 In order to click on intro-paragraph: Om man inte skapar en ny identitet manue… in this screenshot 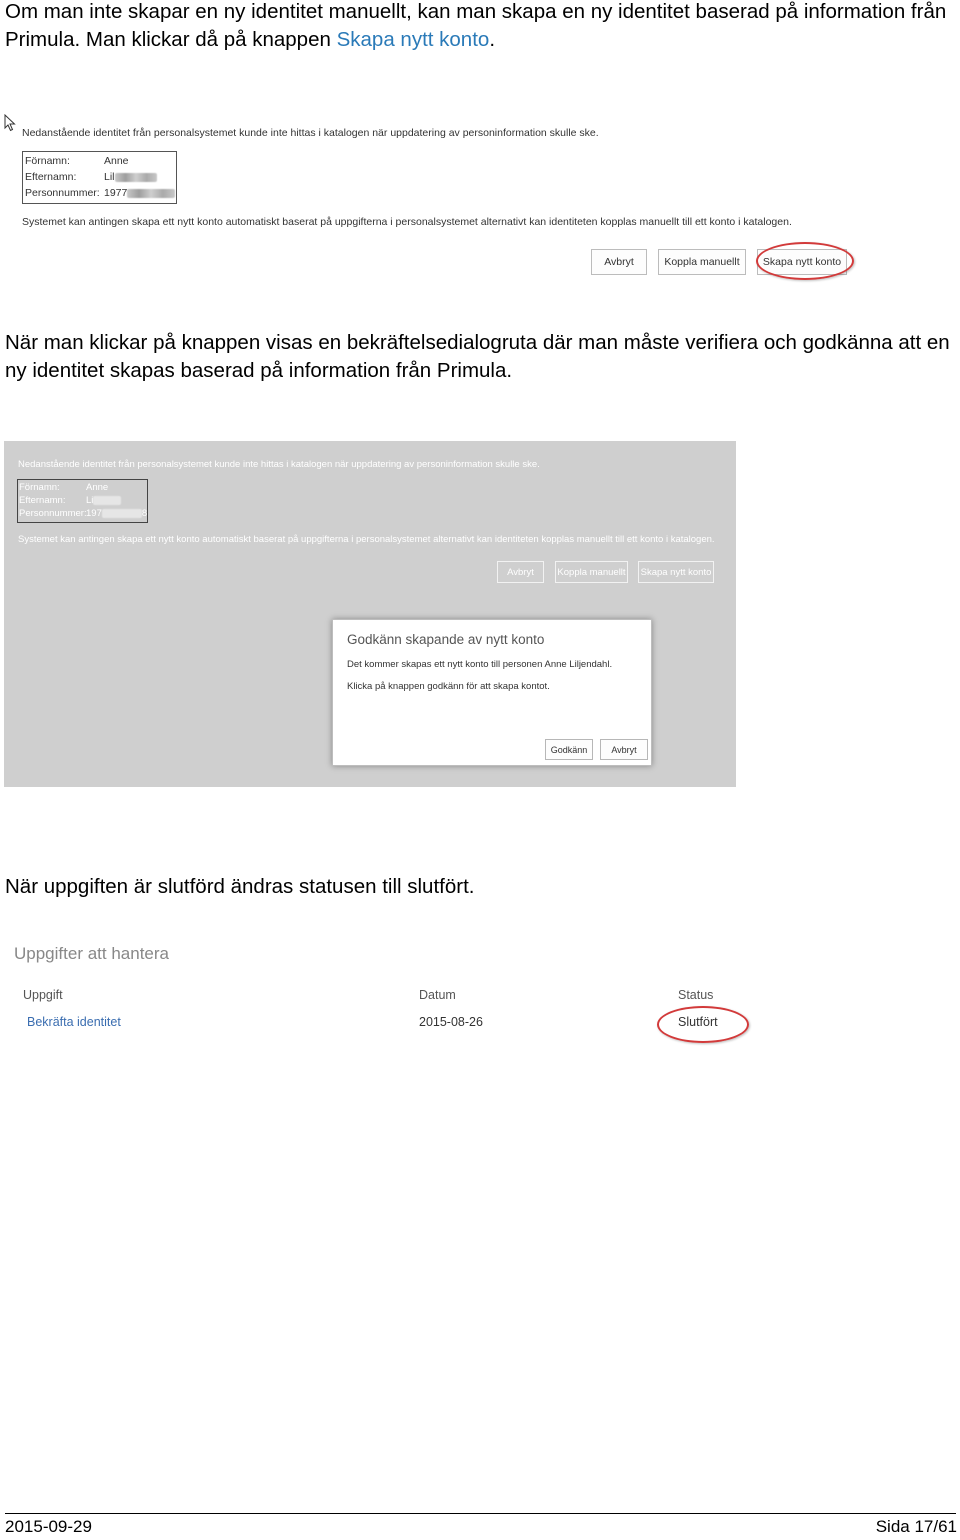, I will do `click(476, 25)`.